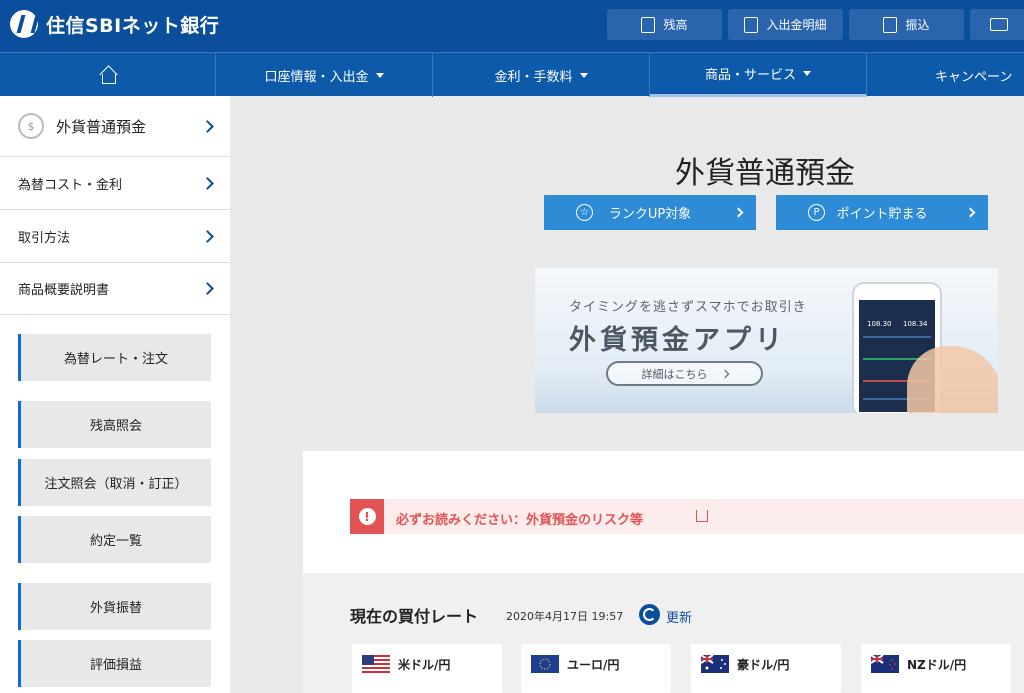 The width and height of the screenshot is (1024, 693). Describe the element at coordinates (70, 185) in the screenshot. I see `sidebar-item-label: 為替コスト・金利` at that location.